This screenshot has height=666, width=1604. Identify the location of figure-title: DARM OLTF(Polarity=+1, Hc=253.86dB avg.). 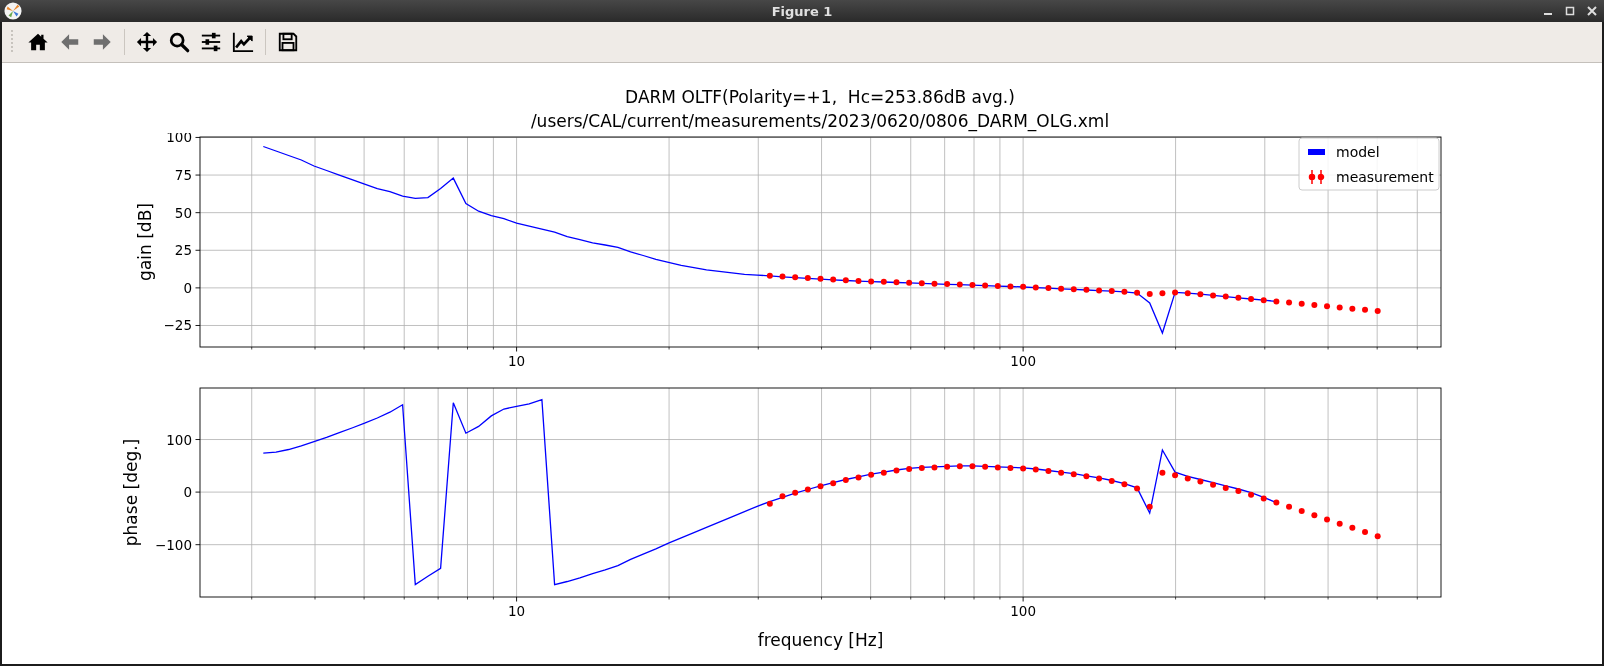
(820, 97).